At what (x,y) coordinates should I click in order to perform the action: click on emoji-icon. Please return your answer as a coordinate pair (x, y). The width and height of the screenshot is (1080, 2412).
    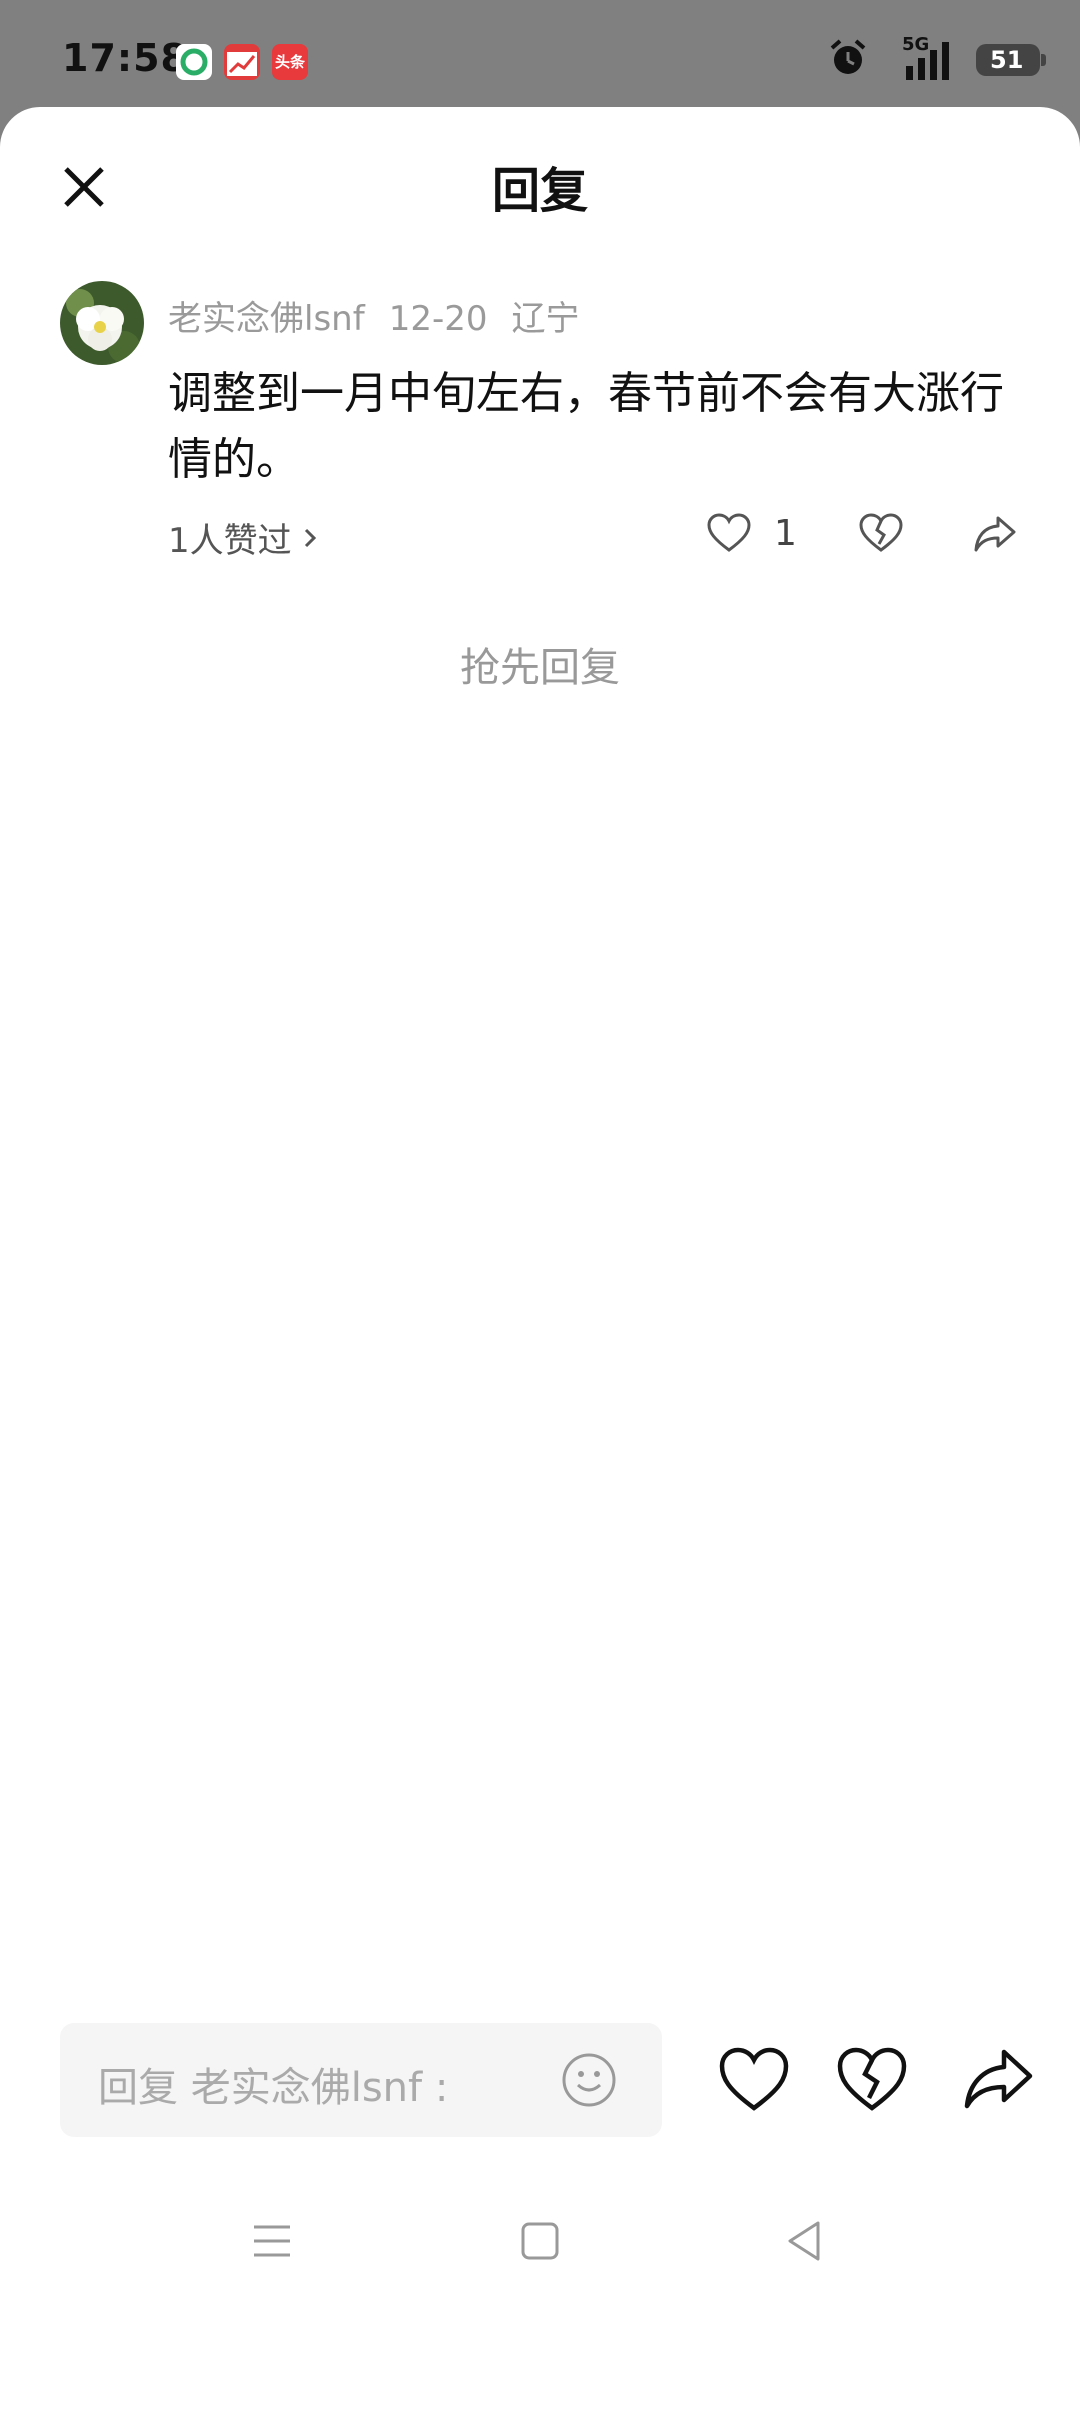
    Looking at the image, I should click on (589, 2080).